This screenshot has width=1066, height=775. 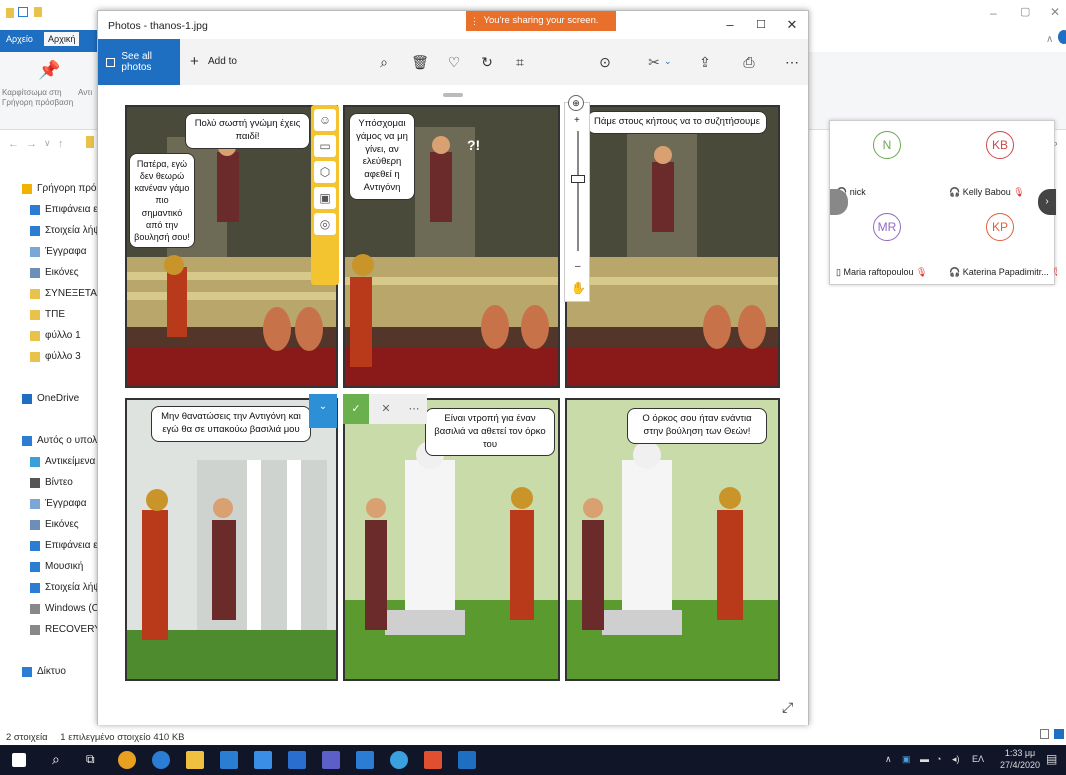 I want to click on dropbox-icon, so click(x=229, y=760).